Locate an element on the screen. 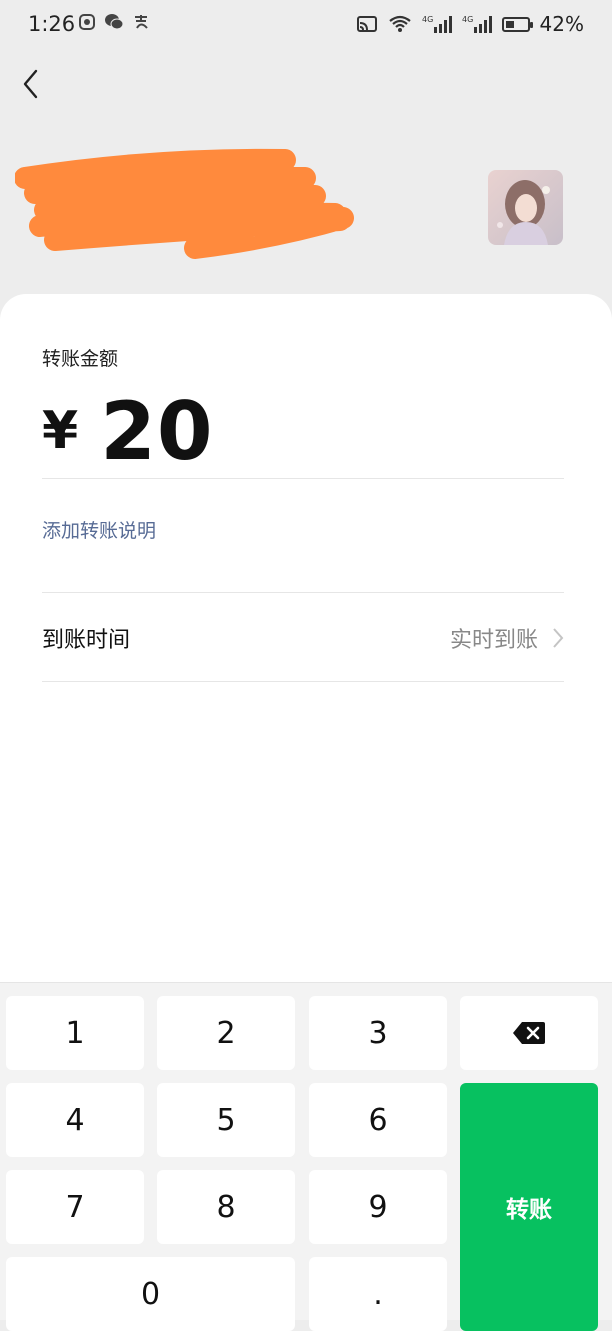  alipay-icon is located at coordinates (141, 22).